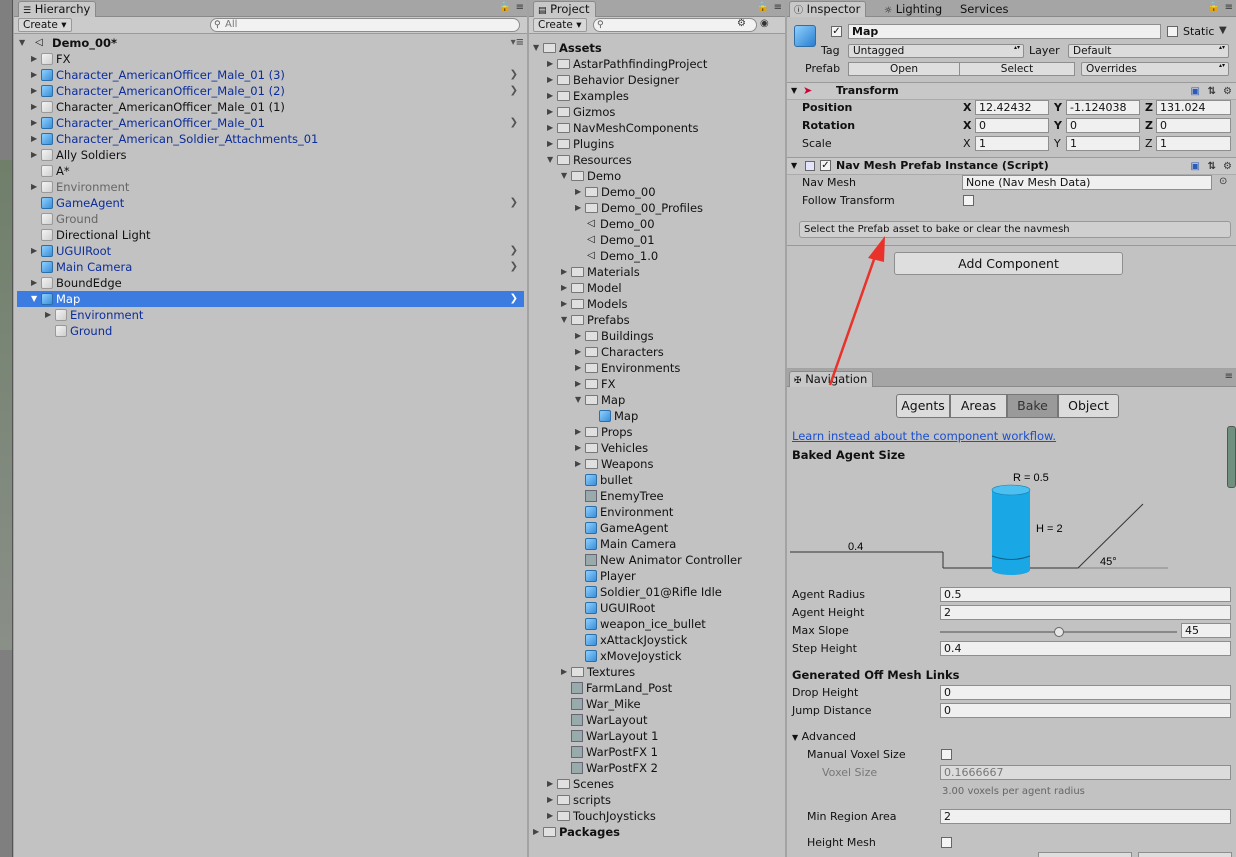 This screenshot has width=1236, height=857. What do you see at coordinates (1193, 125) in the screenshot?
I see `rotation-z-field: 0` at bounding box center [1193, 125].